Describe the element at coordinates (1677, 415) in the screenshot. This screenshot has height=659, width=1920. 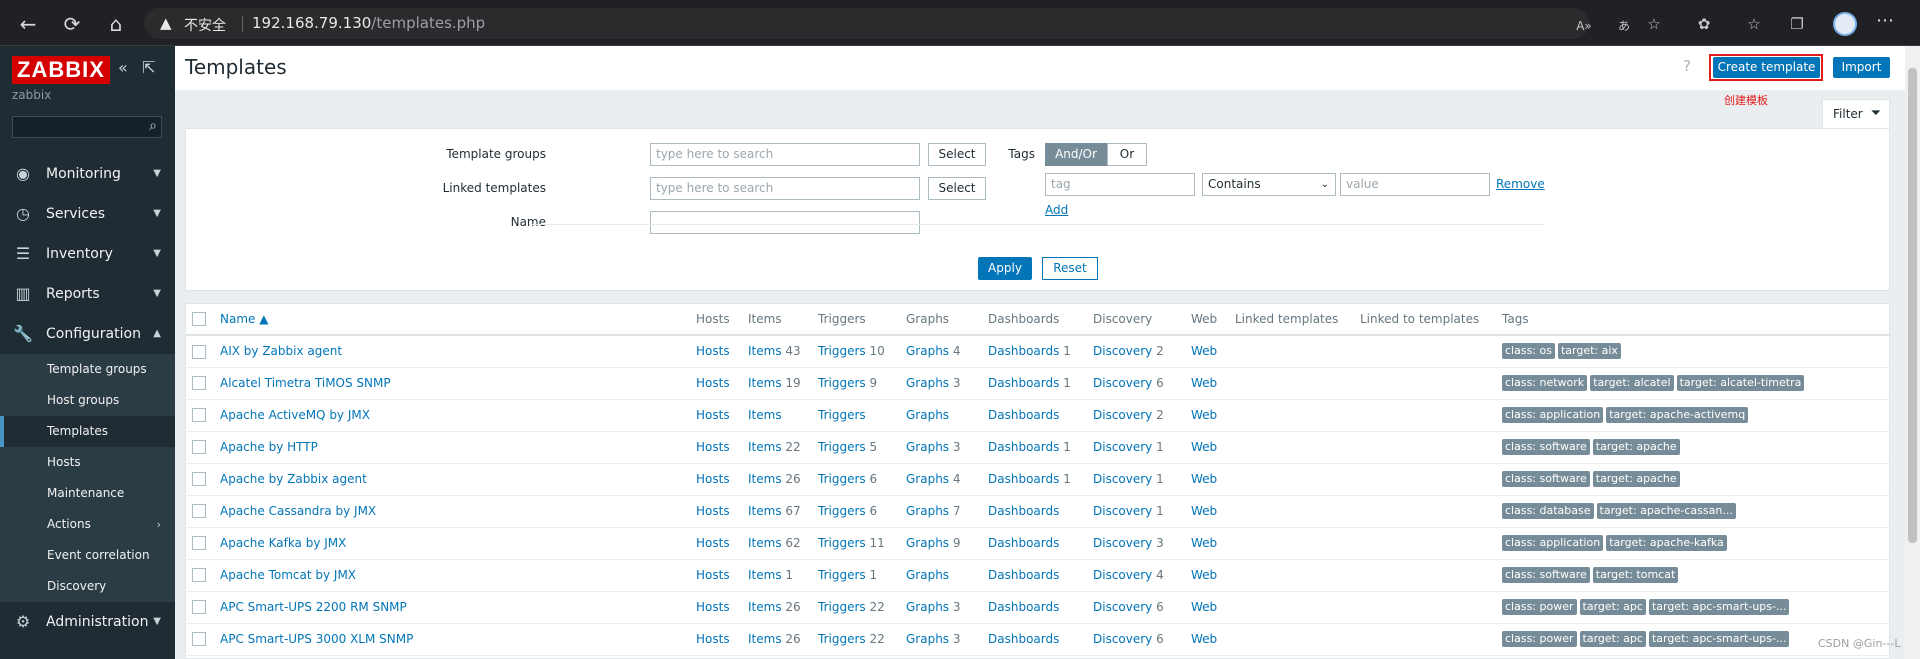
I see `tag-badge: target: apache-activemq` at that location.